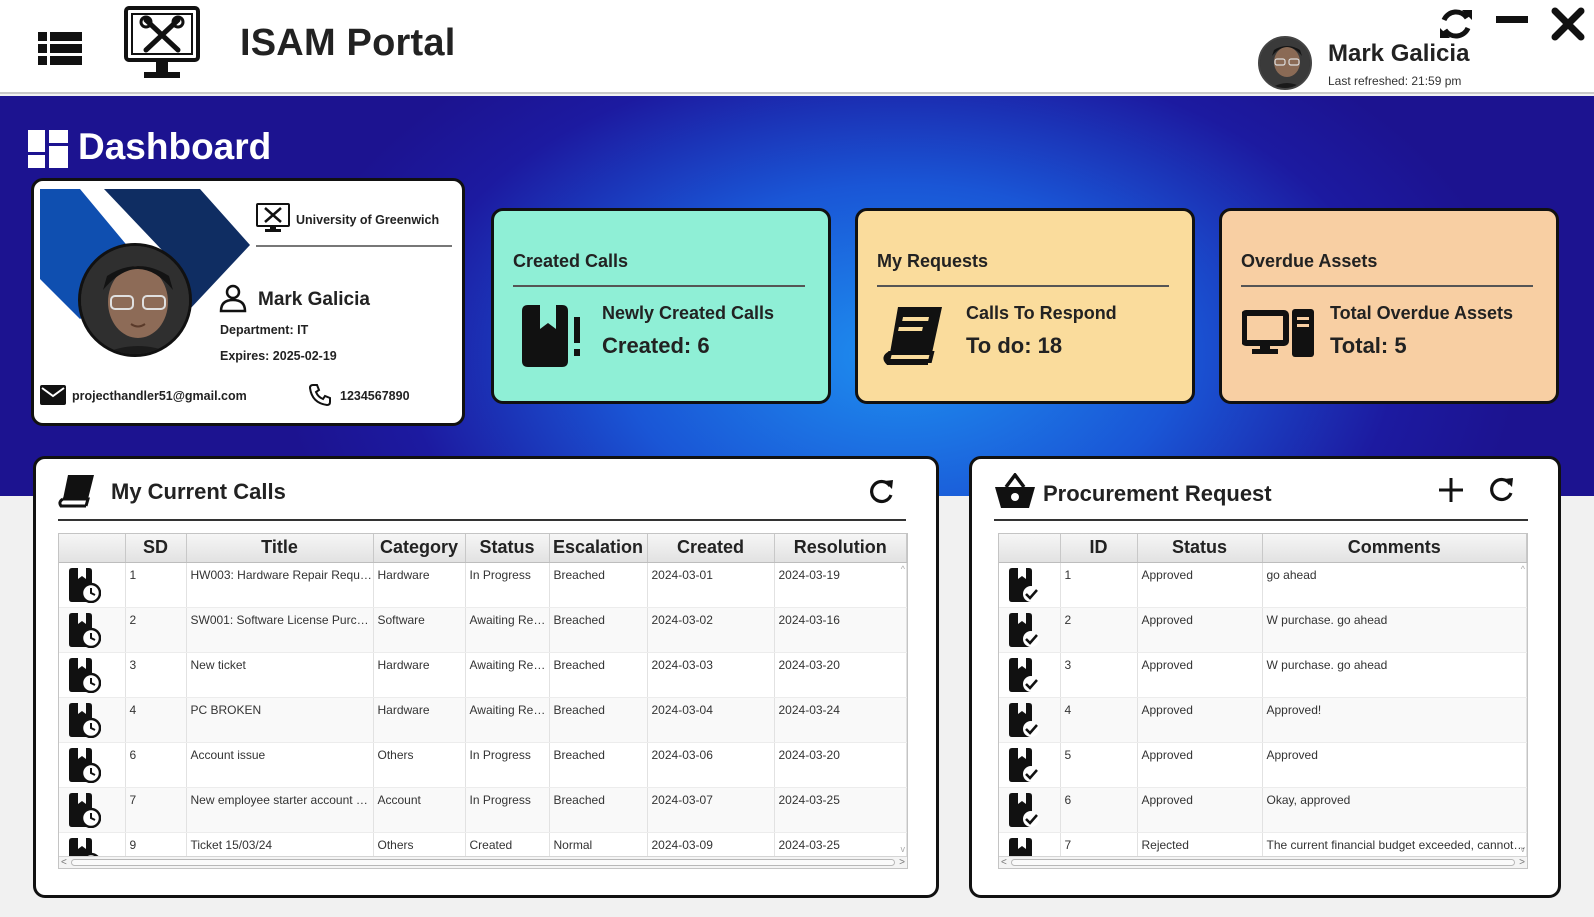 This screenshot has height=917, width=1594. Describe the element at coordinates (598, 810) in the screenshot. I see `table-cell: Breached` at that location.